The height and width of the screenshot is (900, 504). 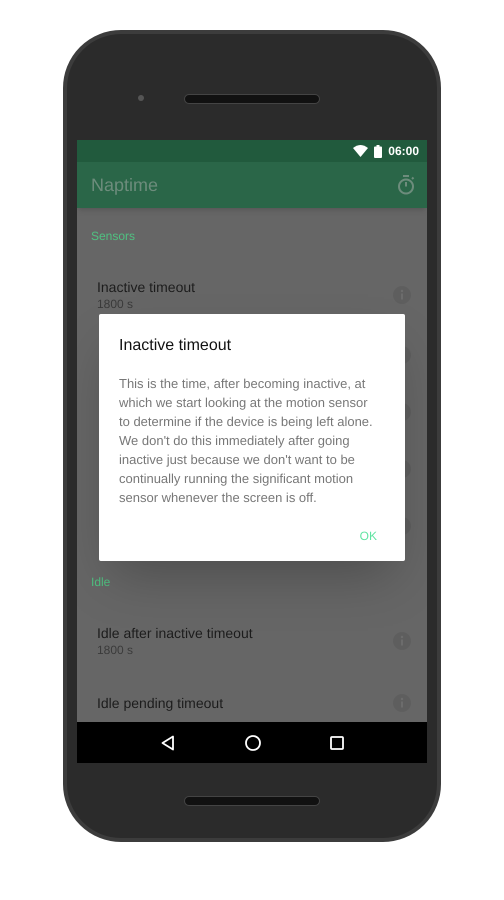 What do you see at coordinates (337, 743) in the screenshot?
I see `recents-icon` at bounding box center [337, 743].